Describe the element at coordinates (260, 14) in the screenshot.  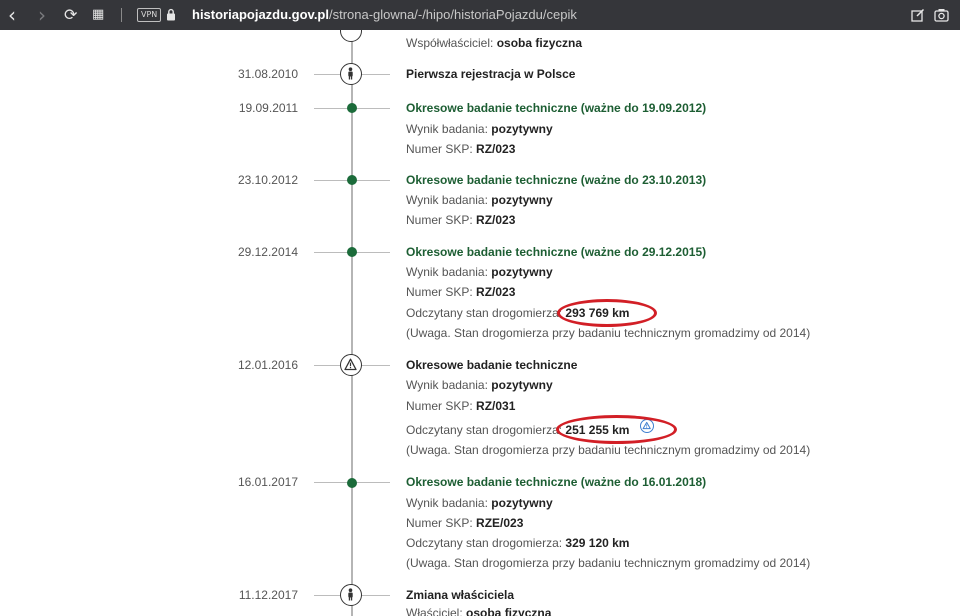
I see `url-host: historiapojazdu.gov.pl` at that location.